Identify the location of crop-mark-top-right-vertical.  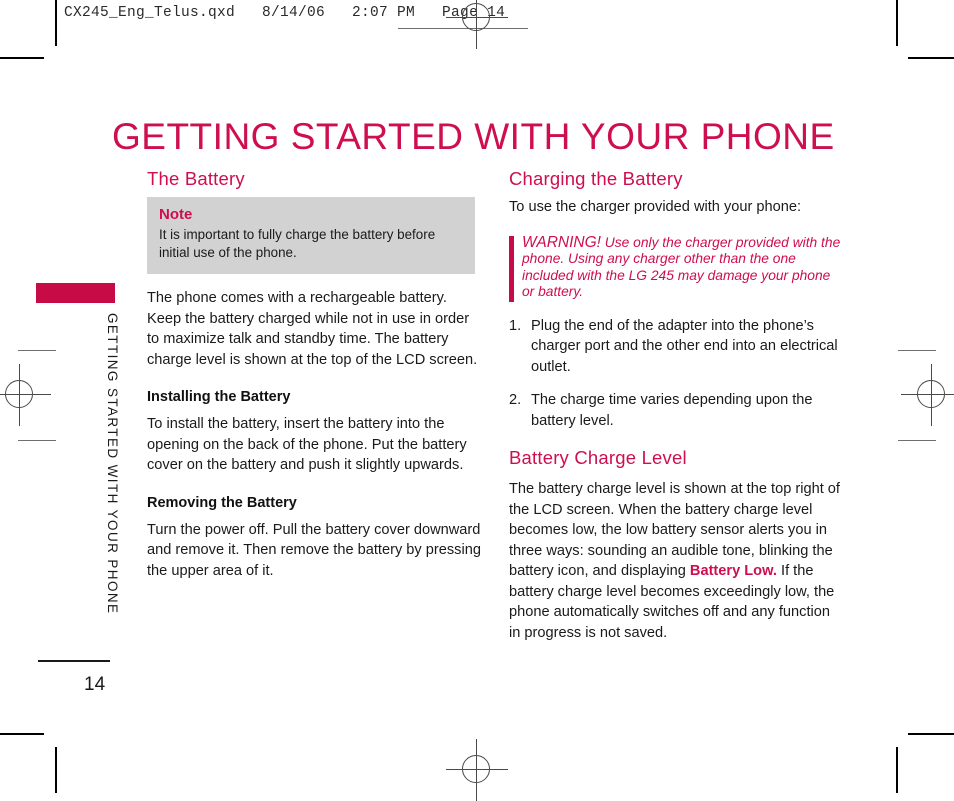
(897, 23).